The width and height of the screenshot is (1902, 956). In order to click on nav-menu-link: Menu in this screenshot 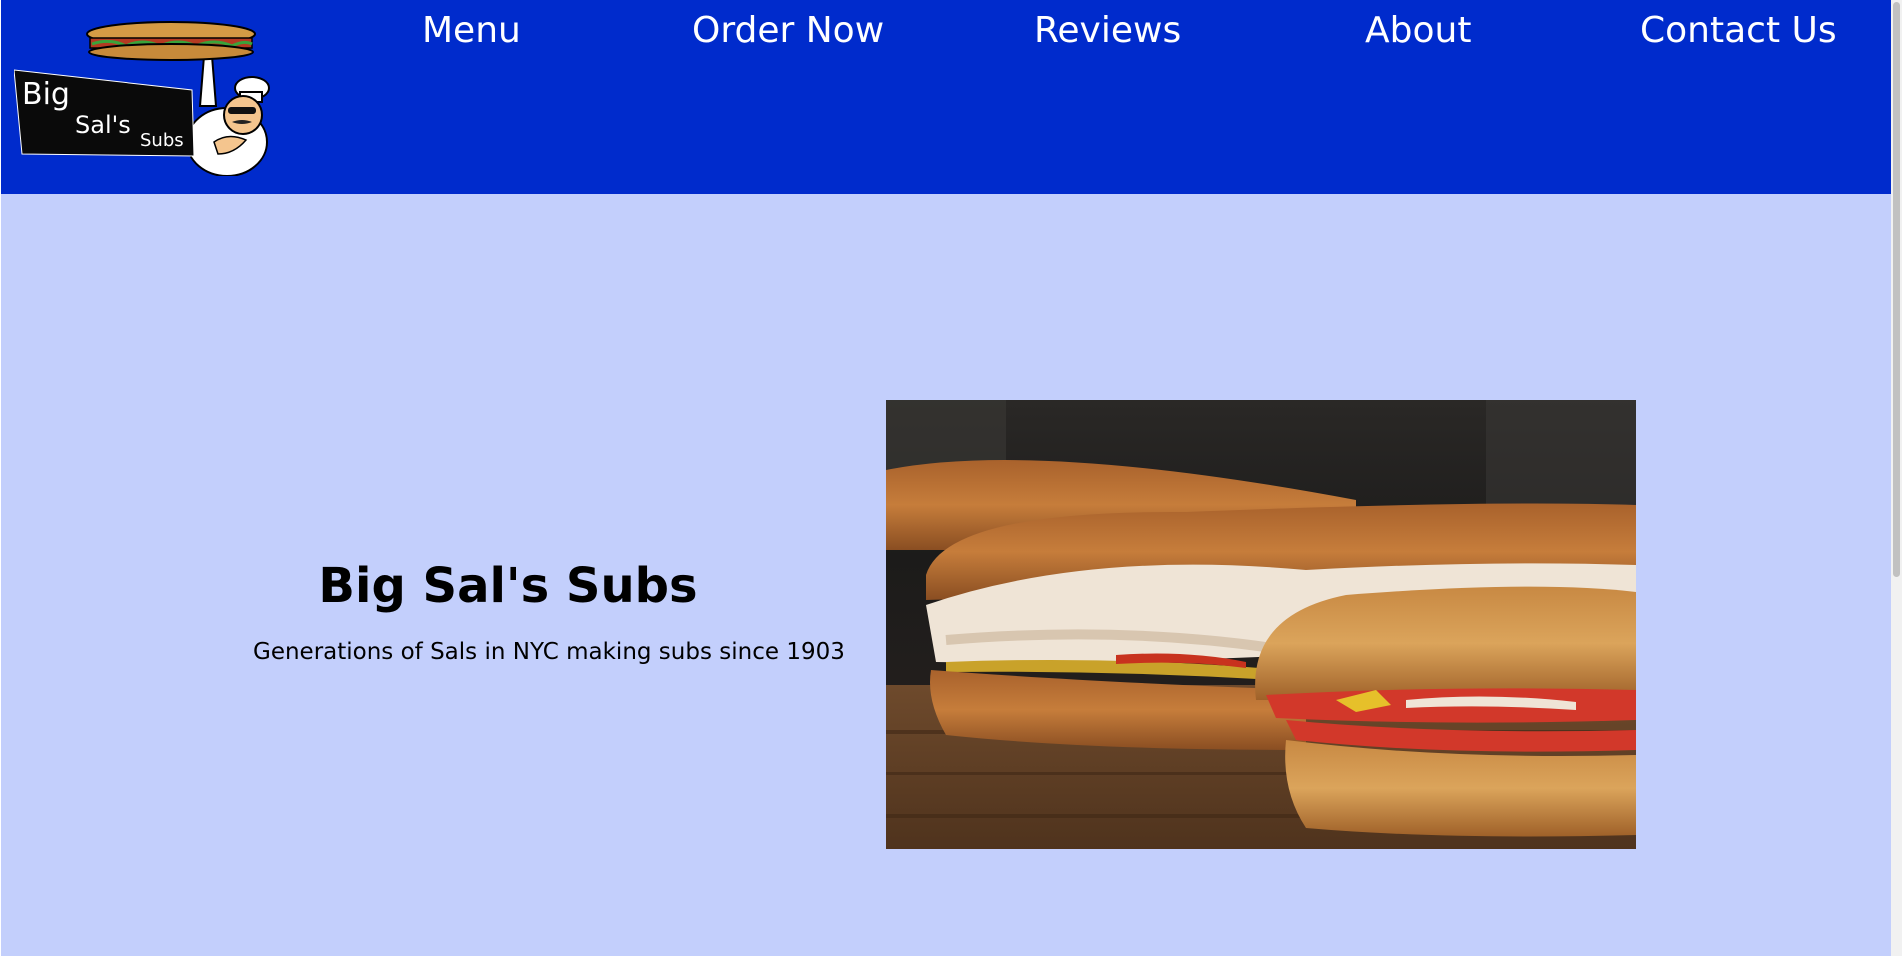, I will do `click(471, 31)`.